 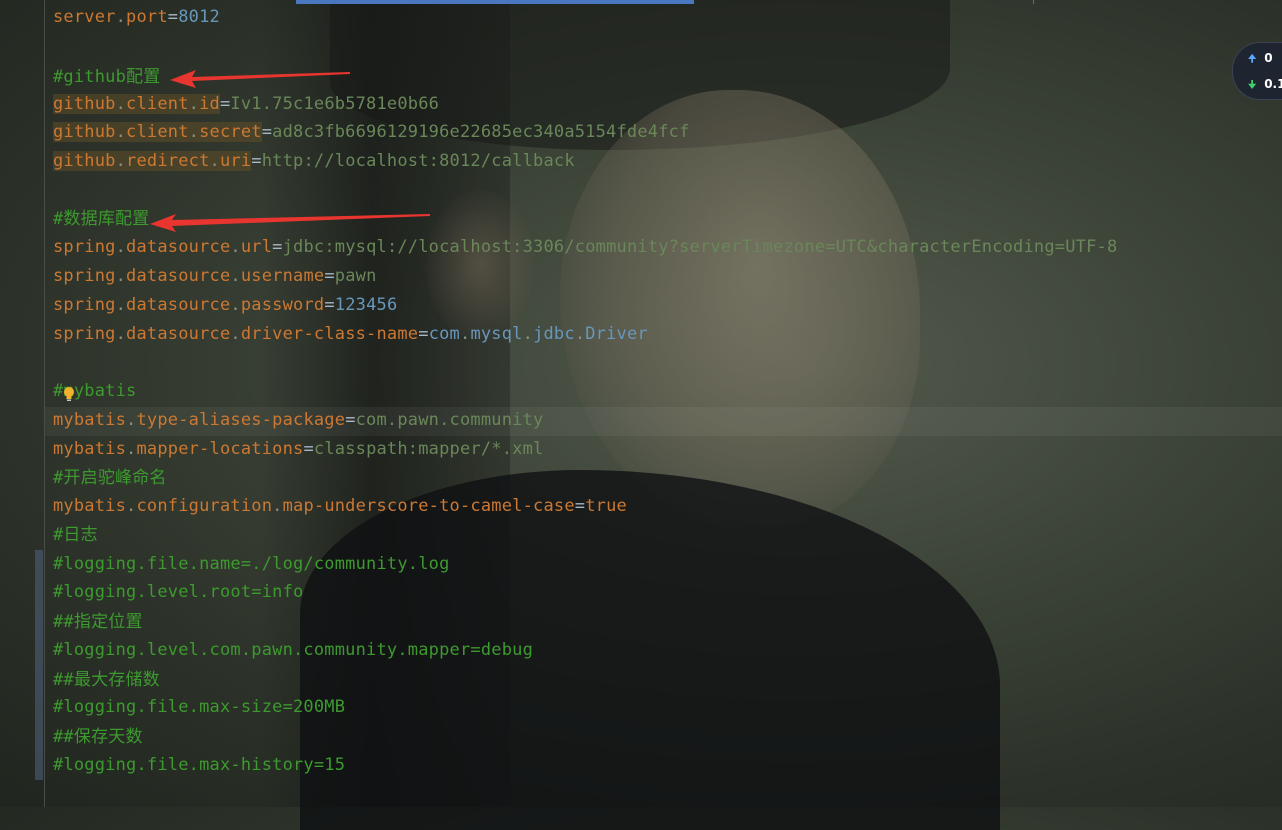 I want to click on property-key: spring.datasource.password, so click(x=189, y=305).